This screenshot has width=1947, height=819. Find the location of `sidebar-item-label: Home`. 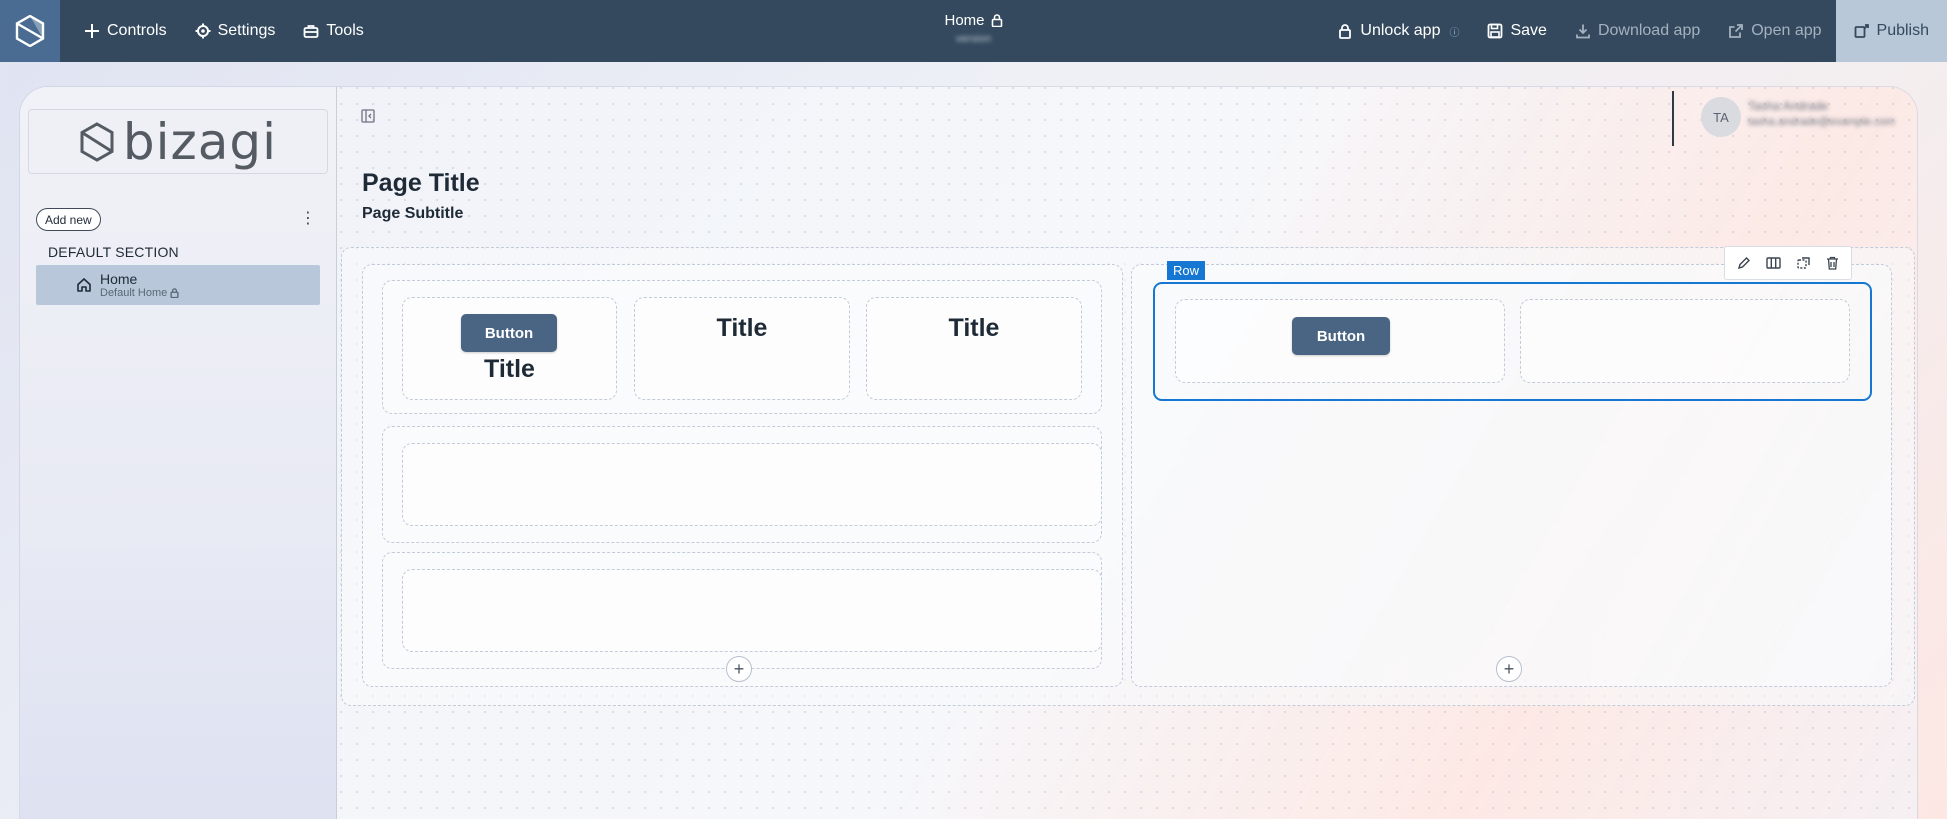

sidebar-item-label: Home is located at coordinates (119, 278).